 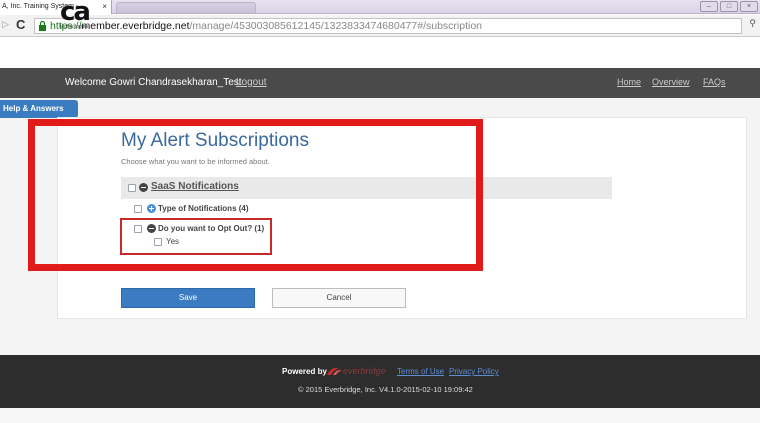 What do you see at coordinates (714, 82) in the screenshot?
I see `faqs-link: FAQs` at bounding box center [714, 82].